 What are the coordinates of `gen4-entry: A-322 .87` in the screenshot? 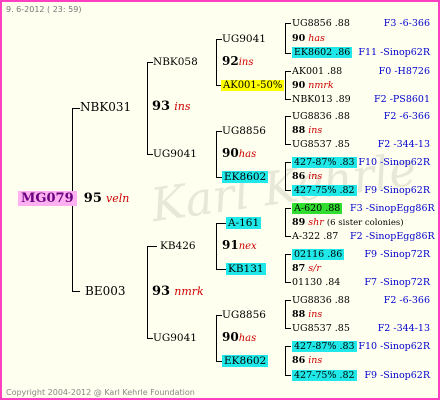 It's located at (315, 236).